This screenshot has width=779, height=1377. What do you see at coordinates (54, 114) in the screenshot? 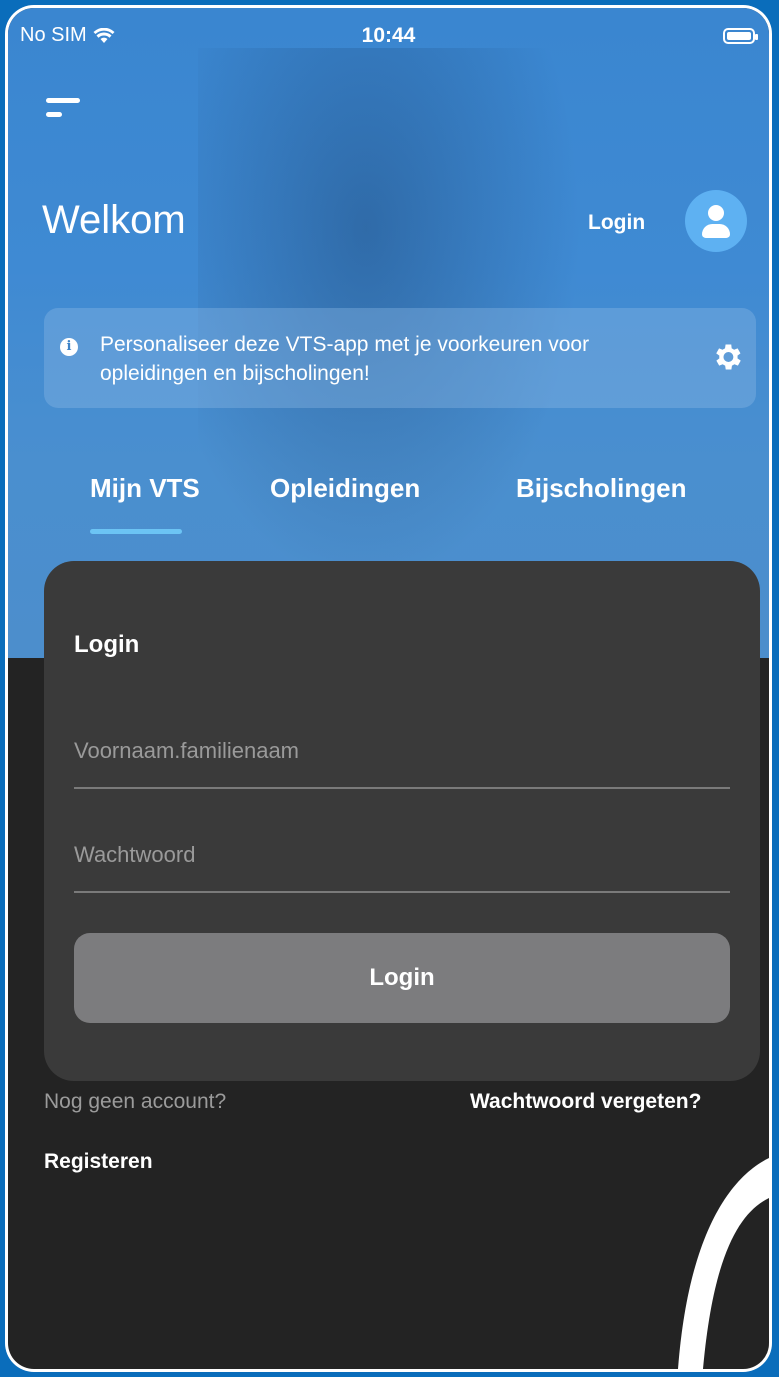
I see `menu-line-bottom` at bounding box center [54, 114].